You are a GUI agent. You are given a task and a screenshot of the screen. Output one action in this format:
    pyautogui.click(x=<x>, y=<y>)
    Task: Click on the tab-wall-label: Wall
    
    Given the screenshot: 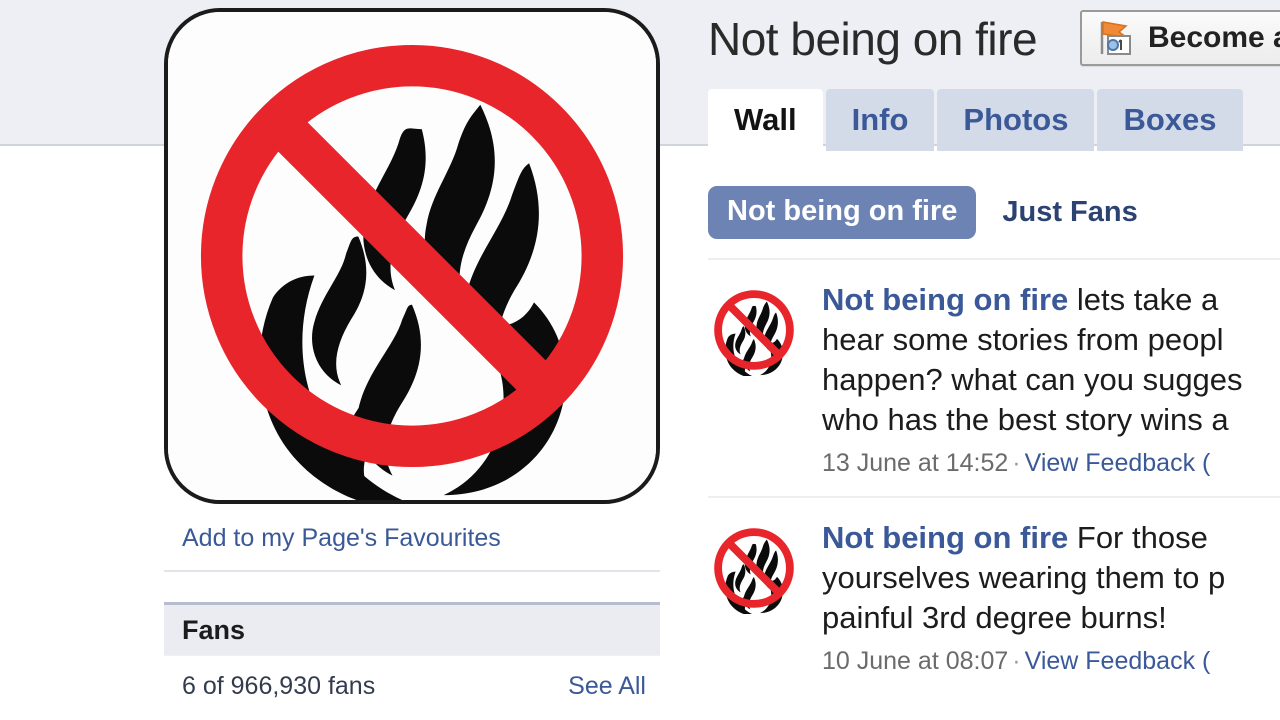 What is the action you would take?
    pyautogui.click(x=765, y=119)
    